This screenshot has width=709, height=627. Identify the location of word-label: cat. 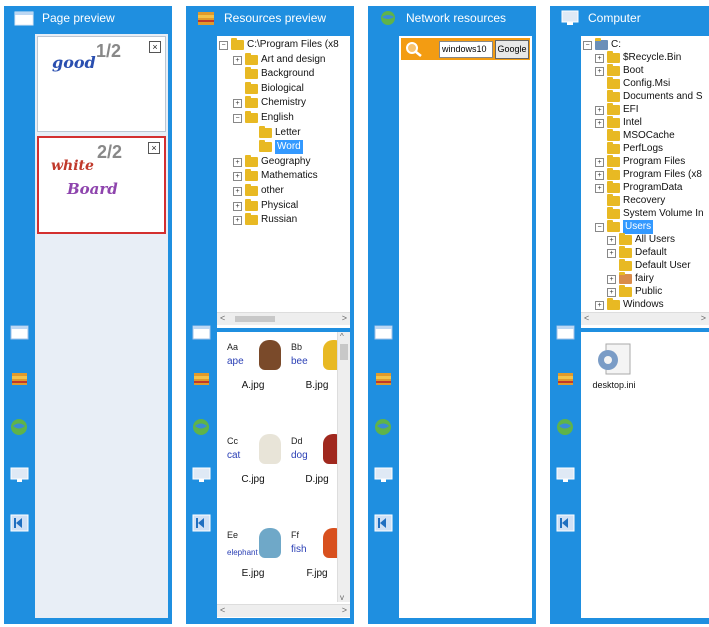
(234, 455).